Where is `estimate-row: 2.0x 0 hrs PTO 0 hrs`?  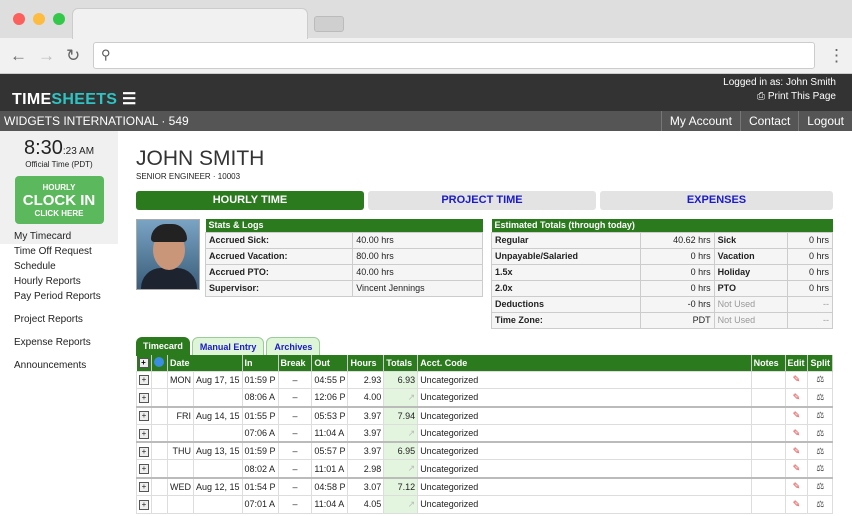
estimate-row: 2.0x 0 hrs PTO 0 hrs is located at coordinates (662, 288).